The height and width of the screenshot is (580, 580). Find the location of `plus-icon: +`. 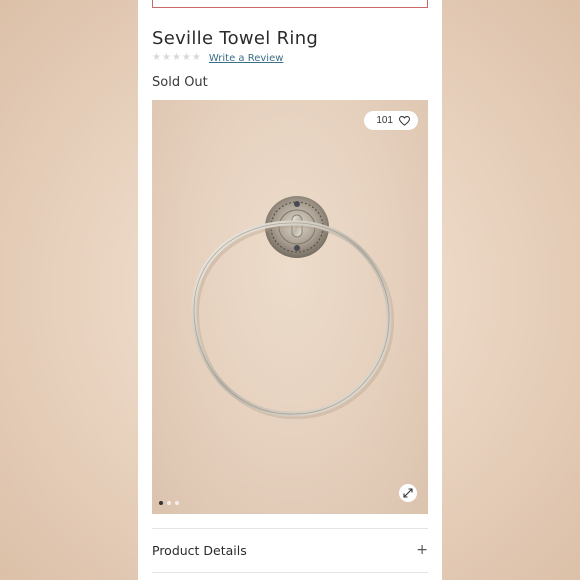

plus-icon: + is located at coordinates (422, 550).